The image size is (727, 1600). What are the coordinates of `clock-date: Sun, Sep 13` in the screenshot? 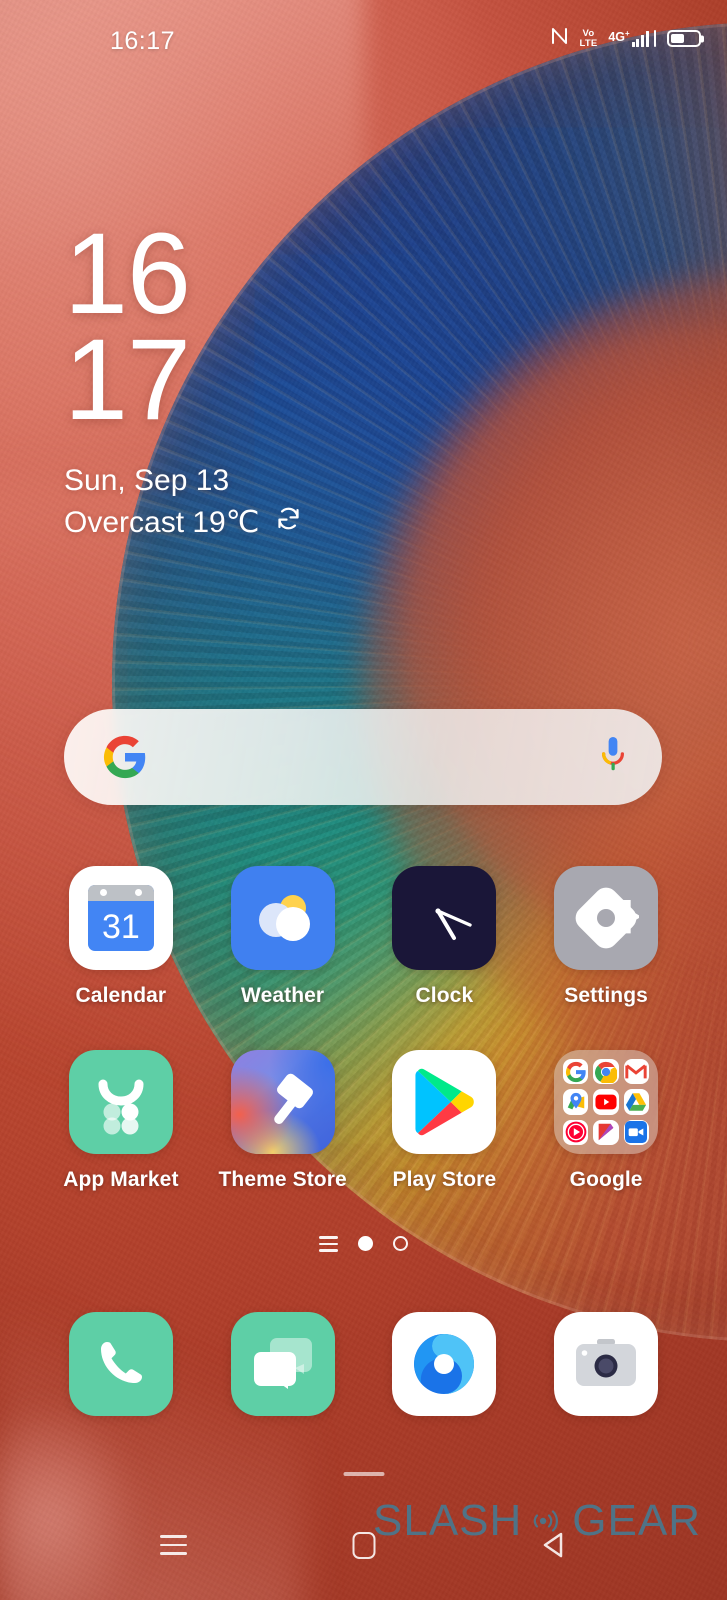 It's located at (147, 480).